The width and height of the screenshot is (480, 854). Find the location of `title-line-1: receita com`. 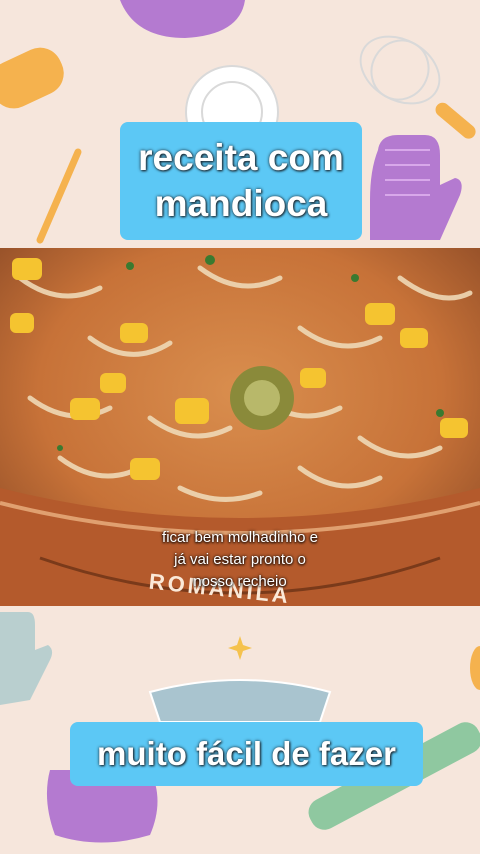

title-line-1: receita com is located at coordinates (241, 157).